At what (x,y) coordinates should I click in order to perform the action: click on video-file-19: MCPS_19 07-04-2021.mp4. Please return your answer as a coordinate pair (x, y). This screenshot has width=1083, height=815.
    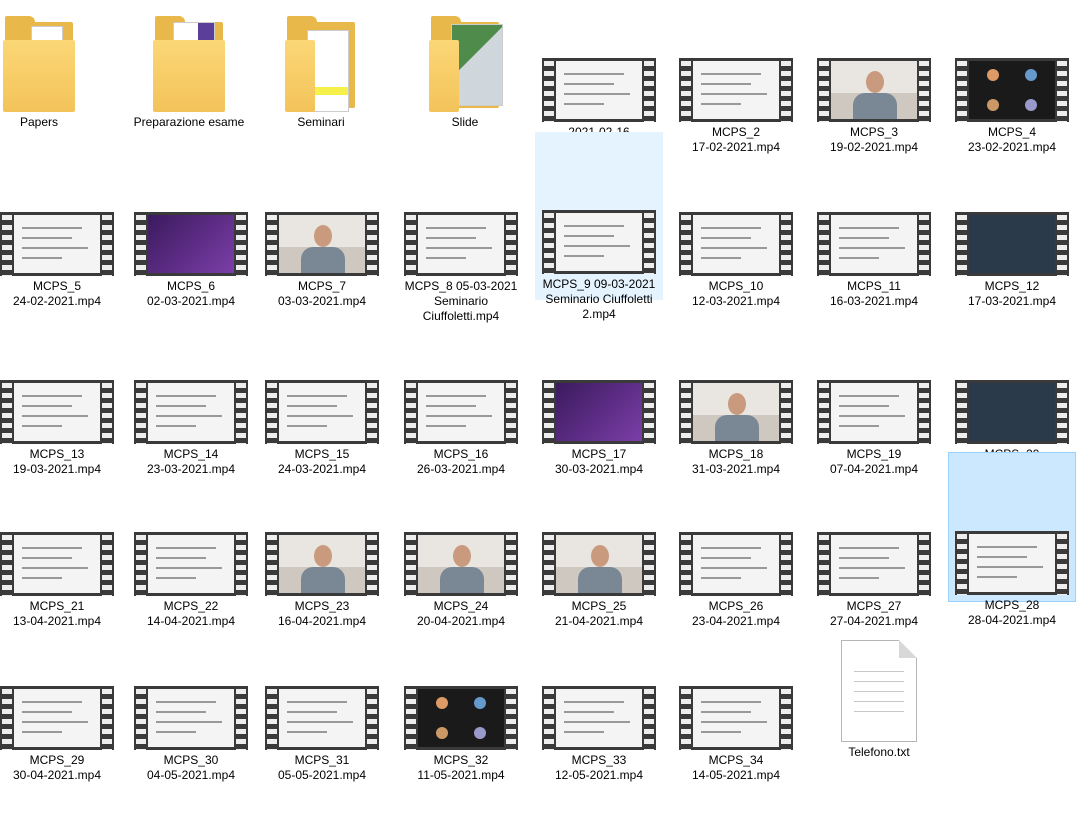
    Looking at the image, I should click on (874, 427).